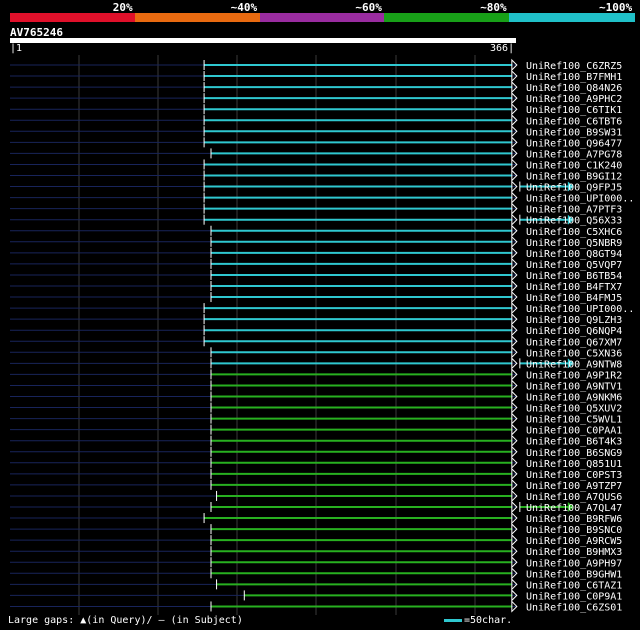 The height and width of the screenshot is (630, 640). Describe the element at coordinates (574, 110) in the screenshot. I see `hit-label: UniRef100_C6TIK1` at that location.